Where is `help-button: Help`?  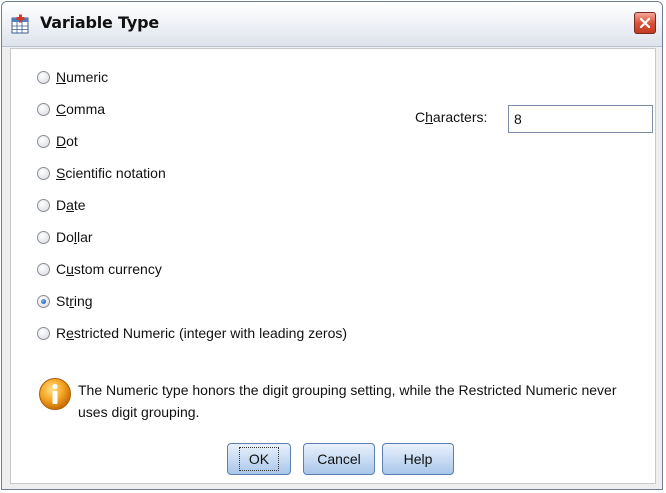 help-button: Help is located at coordinates (418, 459).